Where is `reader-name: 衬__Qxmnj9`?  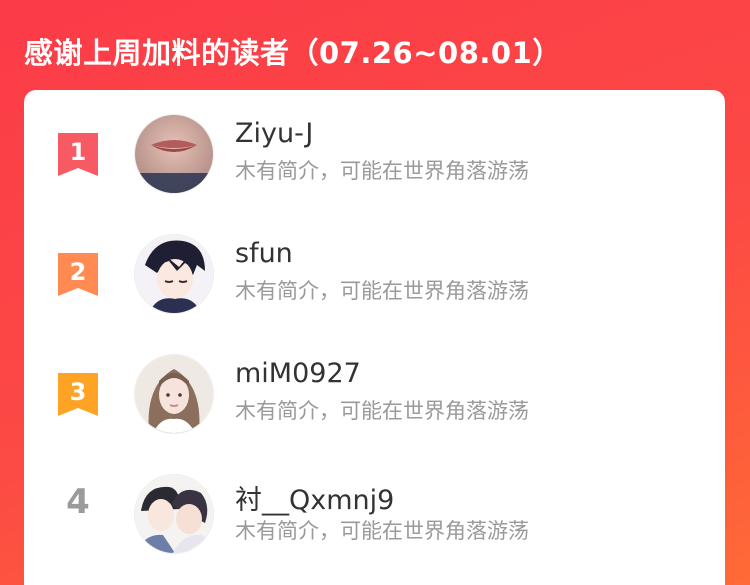
reader-name: 衬__Qxmnj9 is located at coordinates (314, 497).